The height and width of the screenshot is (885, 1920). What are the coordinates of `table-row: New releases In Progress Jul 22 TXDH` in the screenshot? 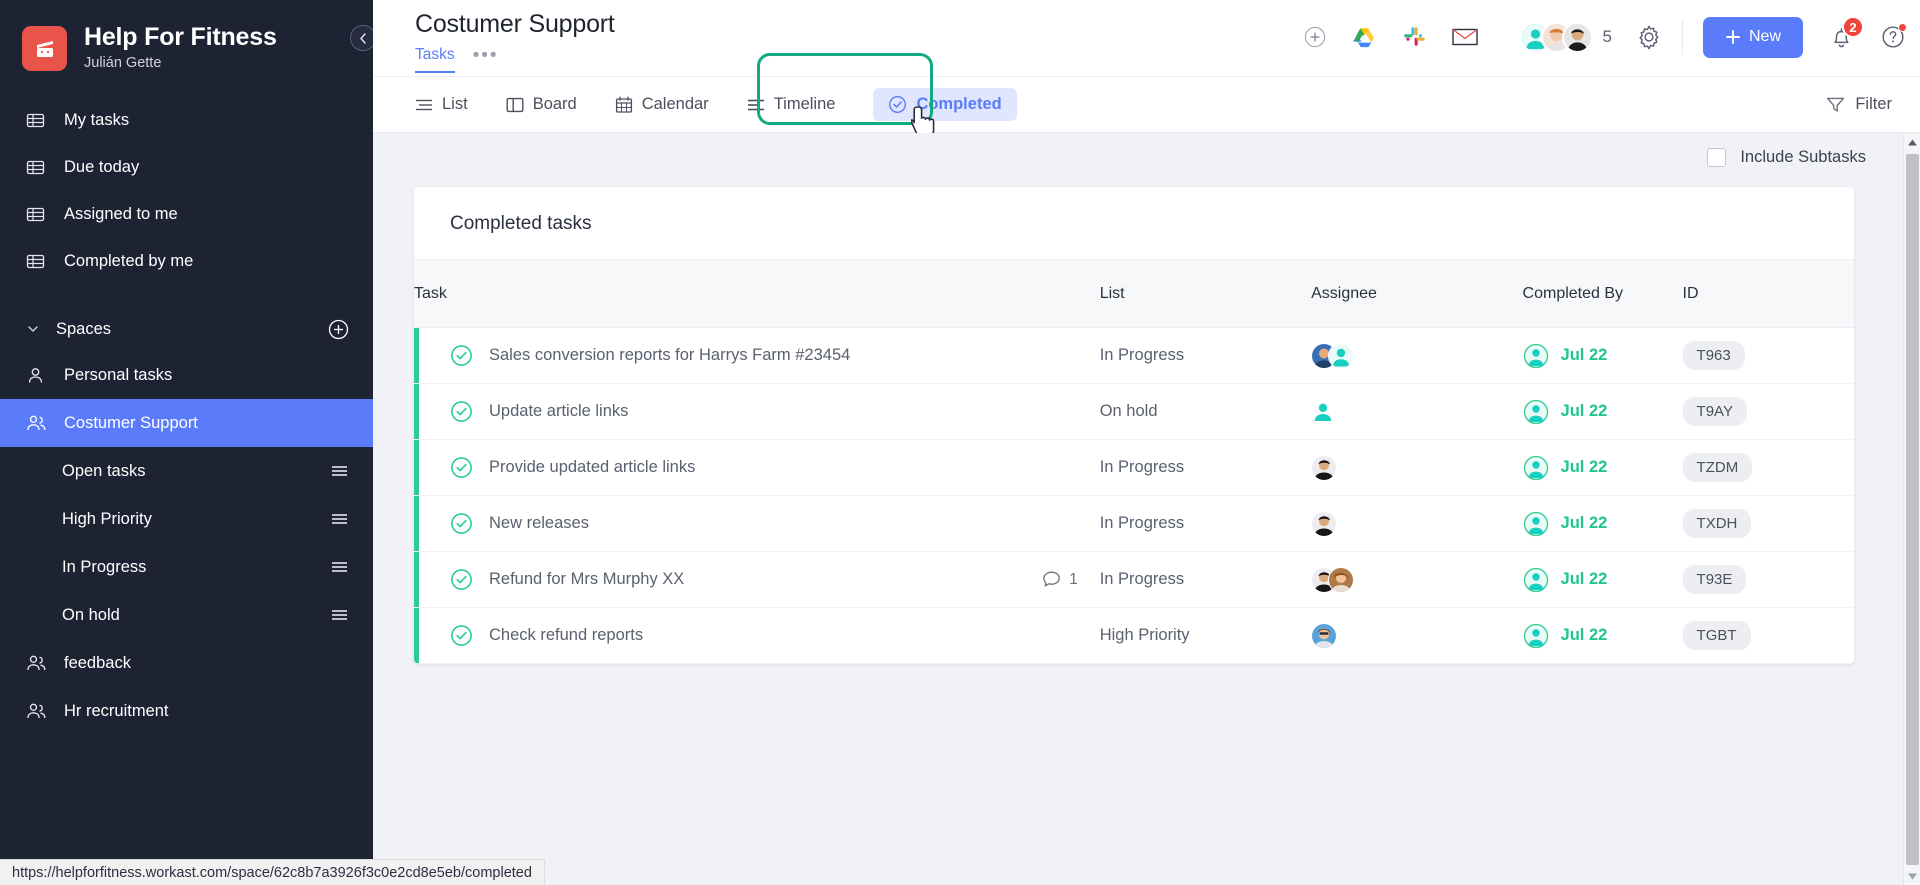 It's located at (1134, 523).